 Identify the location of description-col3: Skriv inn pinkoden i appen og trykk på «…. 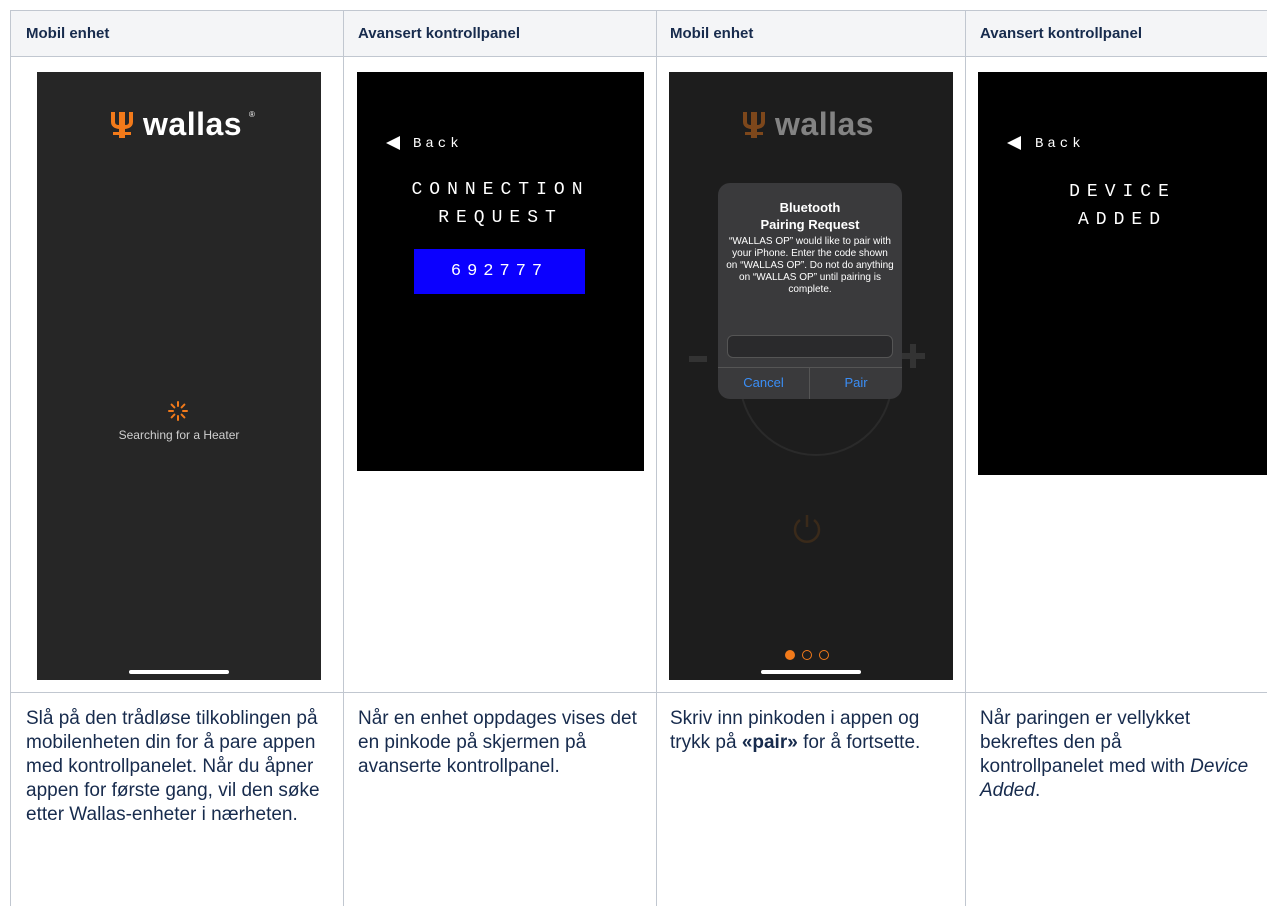
(810, 731).